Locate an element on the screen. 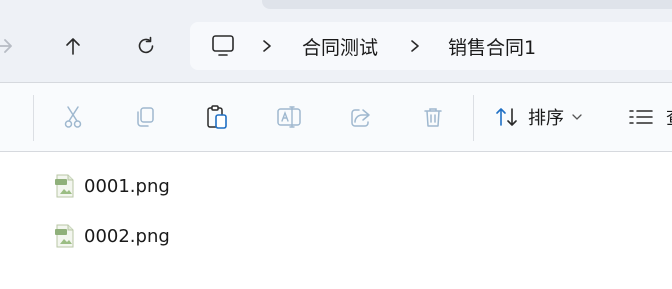 Image resolution: width=672 pixels, height=289 pixels. tab-strip is located at coordinates (467, 4).